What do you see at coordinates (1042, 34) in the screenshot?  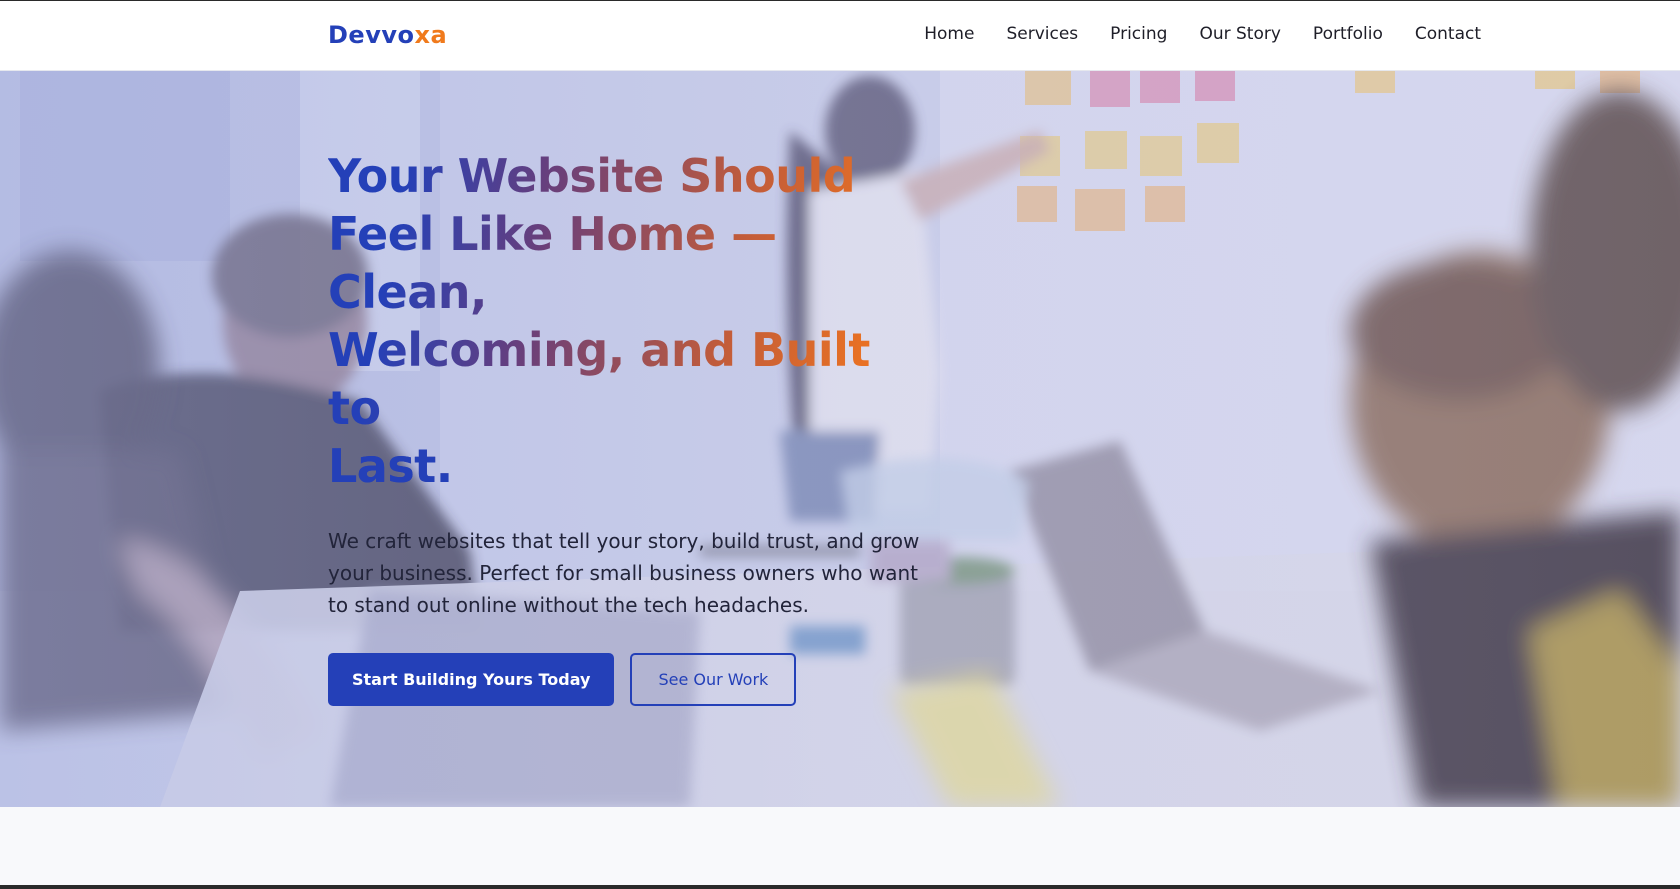 I see `nav-services: Services` at bounding box center [1042, 34].